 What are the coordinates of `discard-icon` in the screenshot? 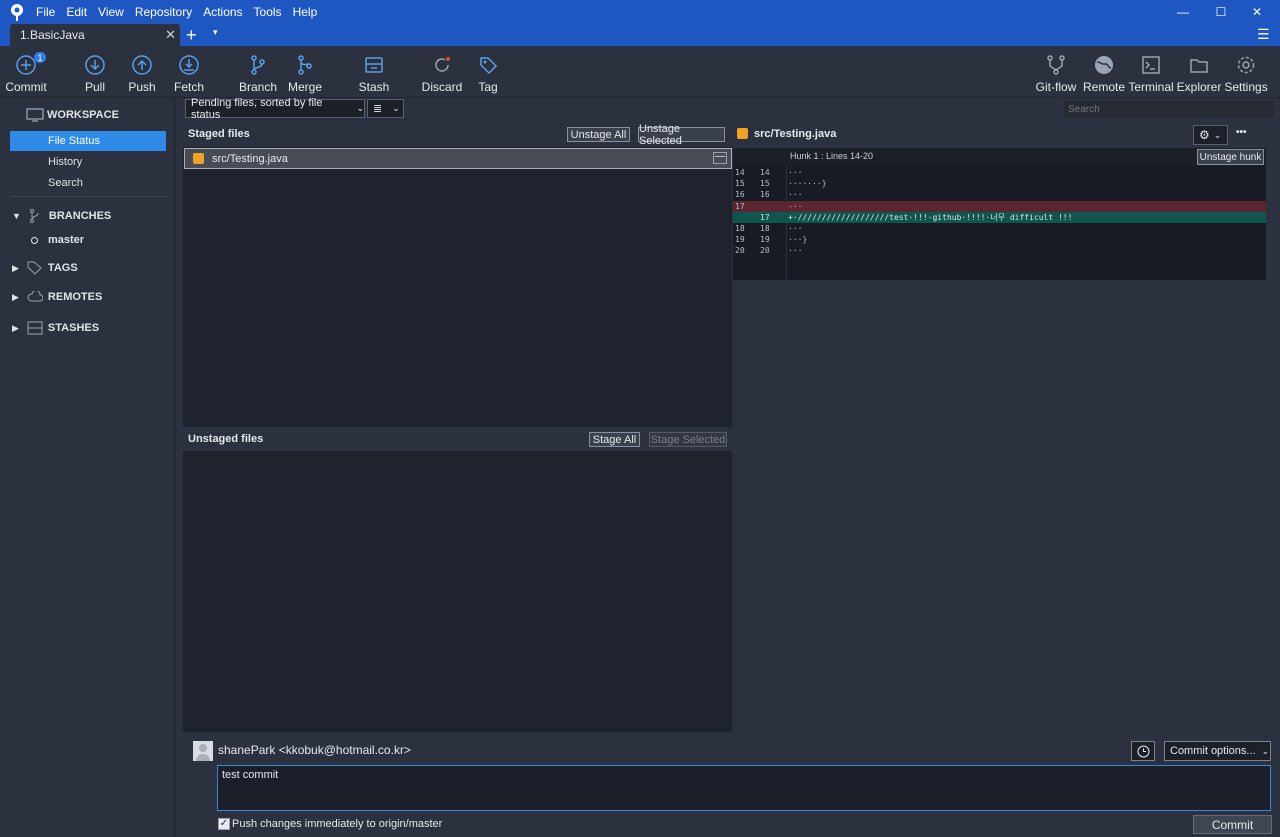 It's located at (442, 64).